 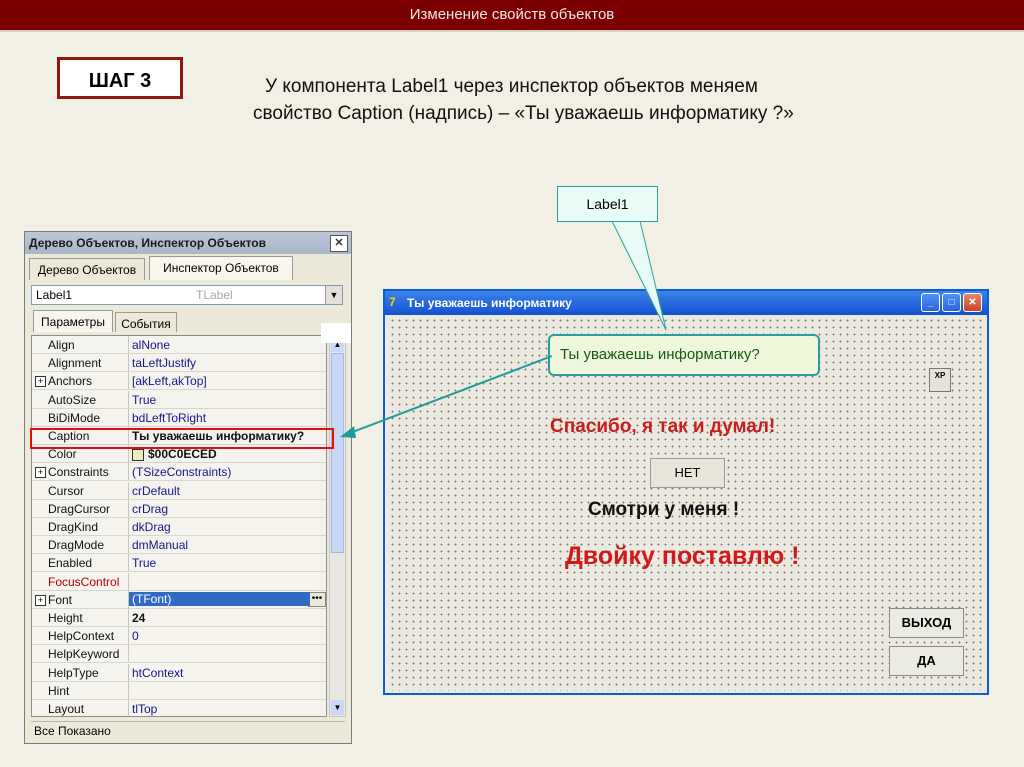 I want to click on property-value: htContext, so click(x=157, y=673).